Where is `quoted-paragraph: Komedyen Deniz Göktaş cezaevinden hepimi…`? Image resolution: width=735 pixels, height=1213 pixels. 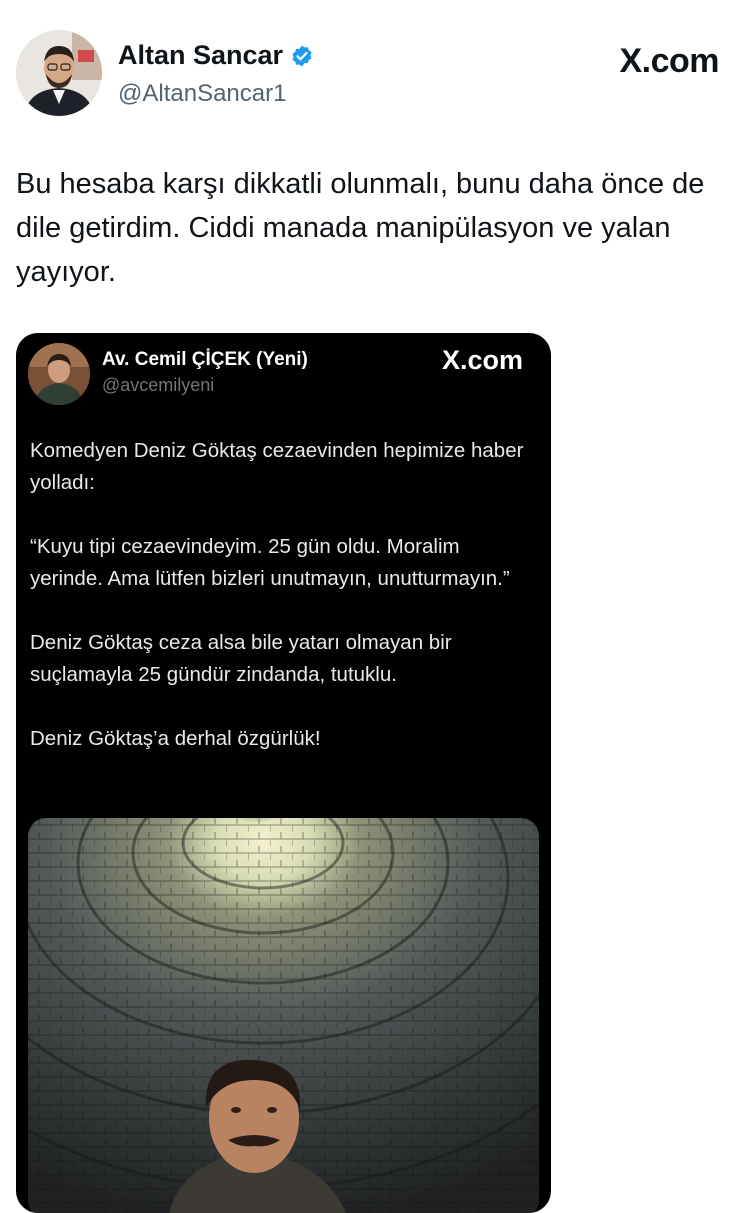 quoted-paragraph: Komedyen Deniz Göktaş cezaevinden hepimi… is located at coordinates (277, 466).